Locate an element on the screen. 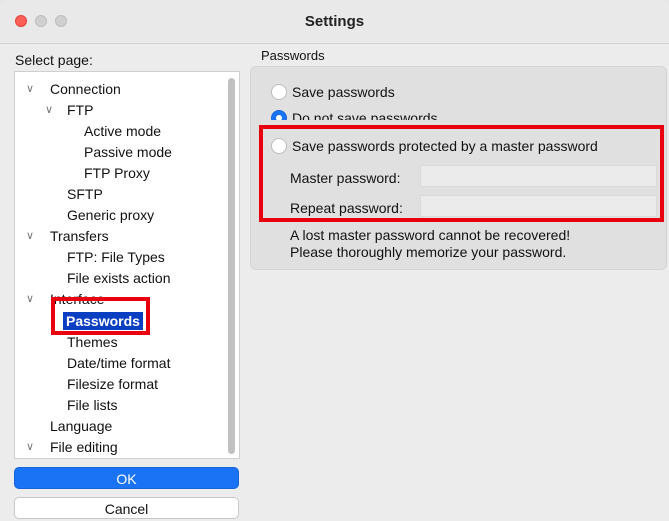 This screenshot has height=521, width=669. tree-item-filesize-format: Filesize format is located at coordinates (112, 384).